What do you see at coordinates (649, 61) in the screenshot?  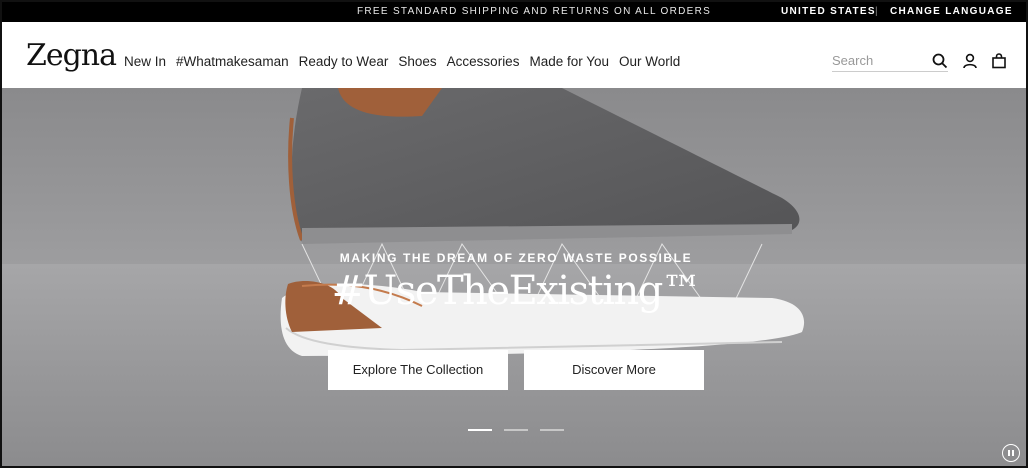 I see `nav-item-our-world: Our World` at bounding box center [649, 61].